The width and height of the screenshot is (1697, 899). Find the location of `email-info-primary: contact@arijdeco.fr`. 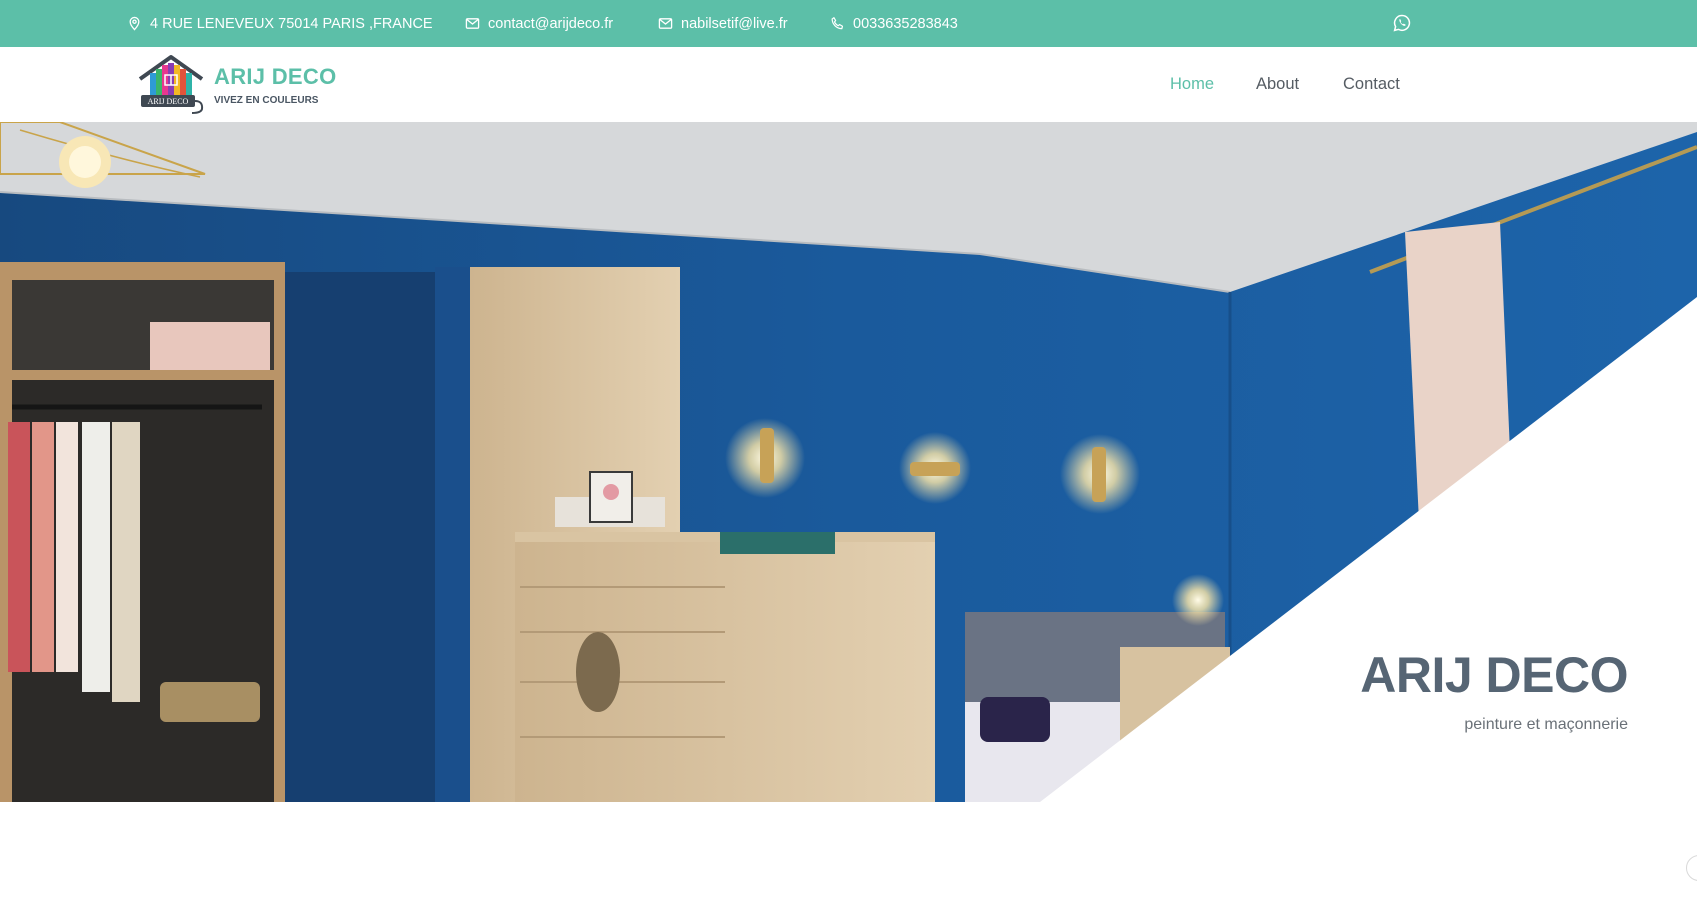

email-info-primary: contact@arijdeco.fr is located at coordinates (539, 23).